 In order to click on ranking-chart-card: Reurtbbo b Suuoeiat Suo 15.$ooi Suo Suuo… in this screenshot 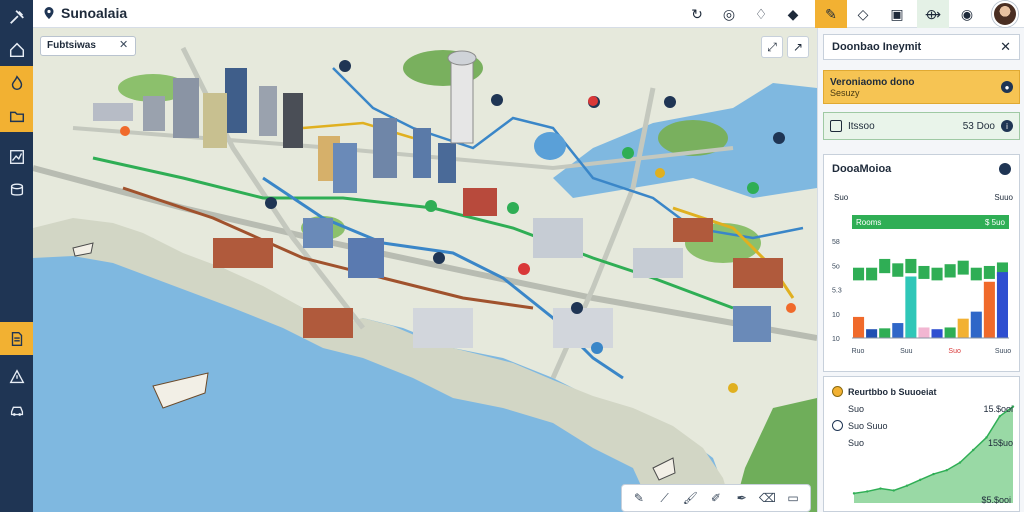, I will do `click(921, 444)`.